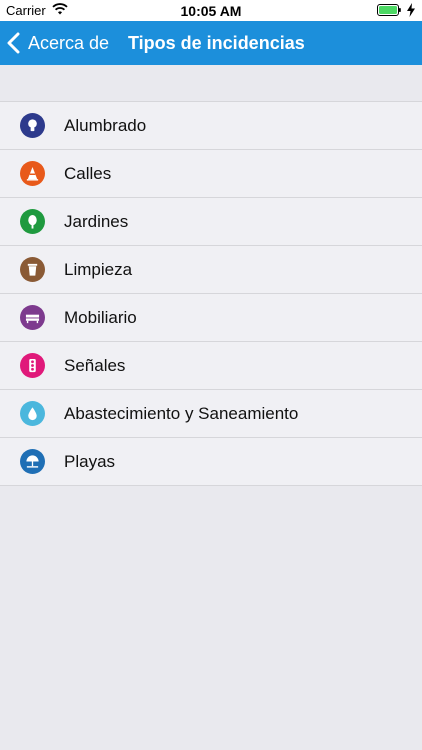 The height and width of the screenshot is (750, 422). Describe the element at coordinates (32, 269) in the screenshot. I see `trash-bin-icon` at that location.